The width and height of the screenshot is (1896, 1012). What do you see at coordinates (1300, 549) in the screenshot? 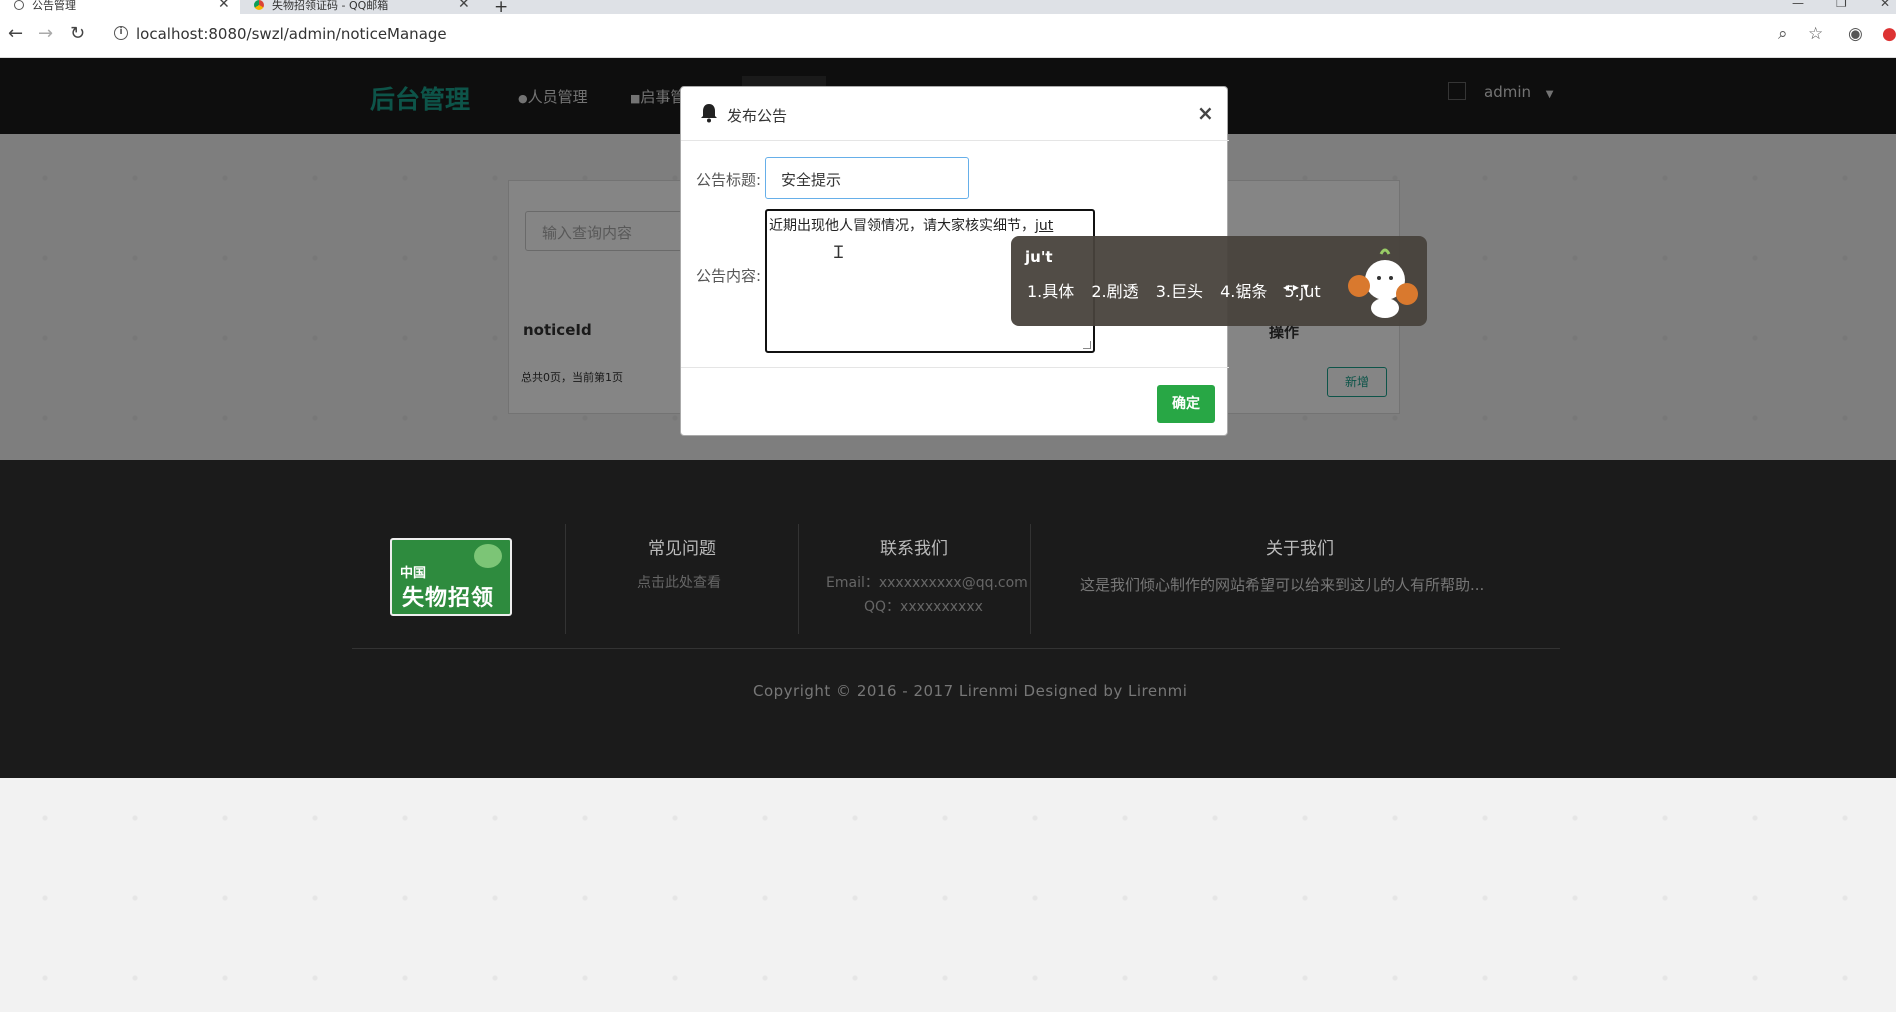
I see `about-title: 关于我们` at bounding box center [1300, 549].